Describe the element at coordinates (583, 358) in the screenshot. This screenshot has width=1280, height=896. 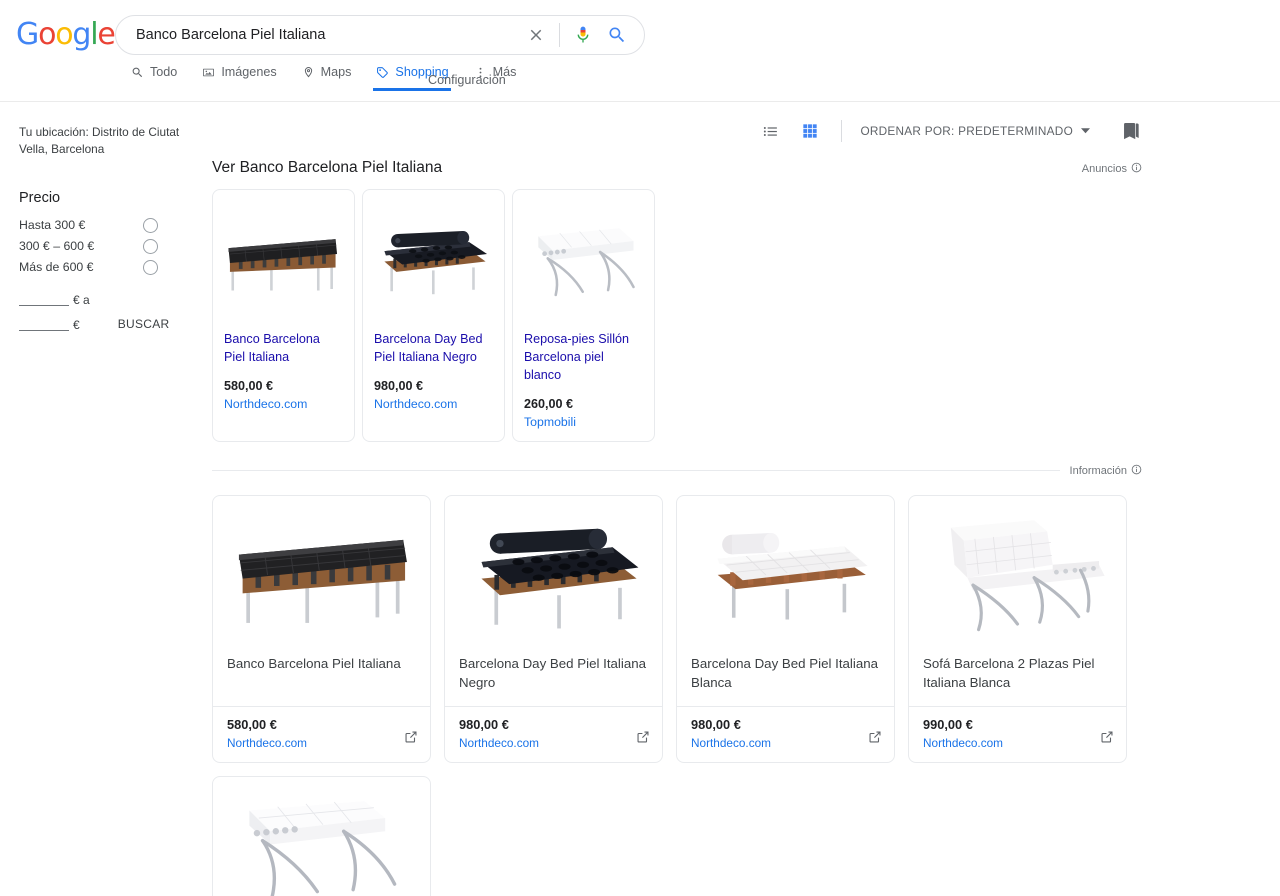
I see `ad-title: Reposa-pies Sillón Barcelona piel blanco` at that location.